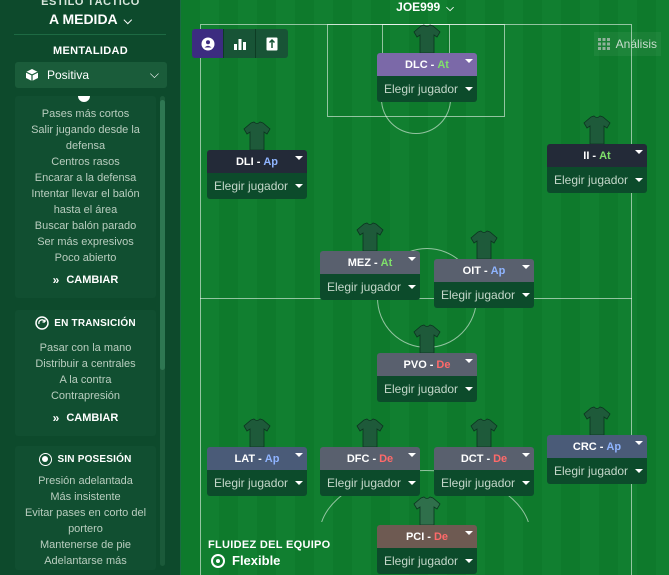 This screenshot has height=575, width=669. What do you see at coordinates (85, 418) in the screenshot?
I see `change-transition-button: » CAMBIAR` at bounding box center [85, 418].